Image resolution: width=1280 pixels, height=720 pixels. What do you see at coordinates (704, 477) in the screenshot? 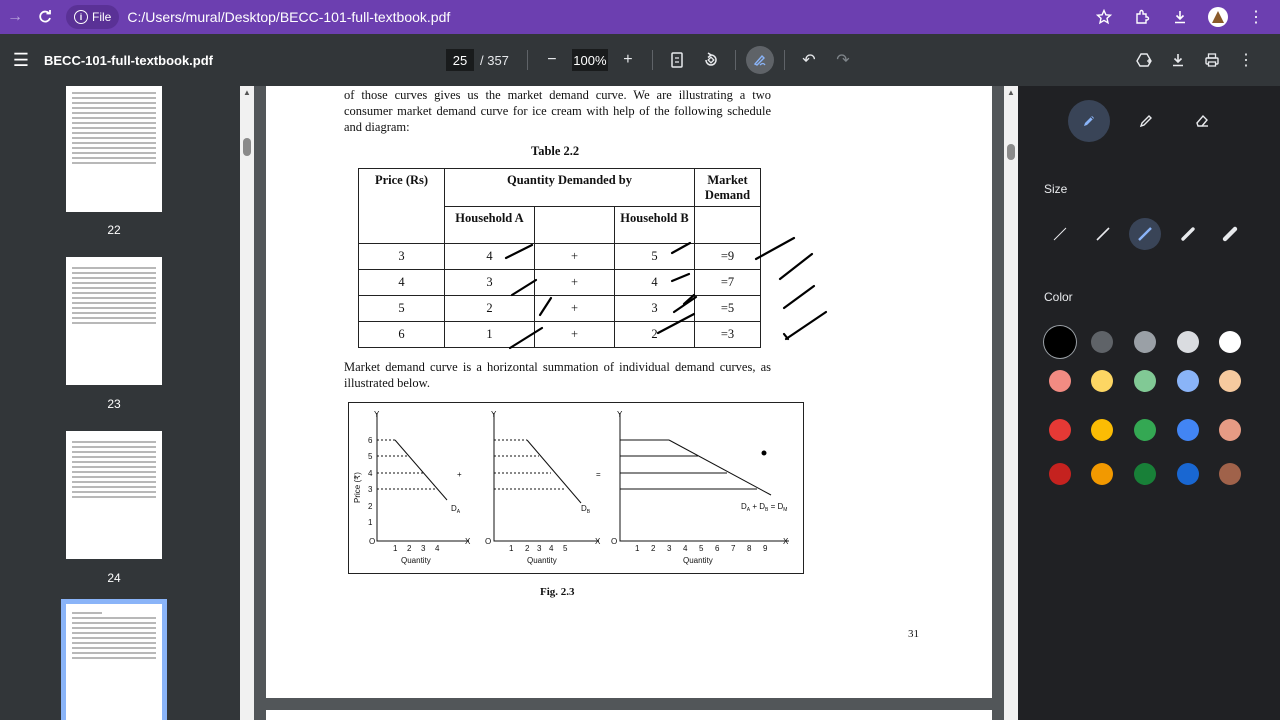
I see `axes-m` at bounding box center [704, 477].